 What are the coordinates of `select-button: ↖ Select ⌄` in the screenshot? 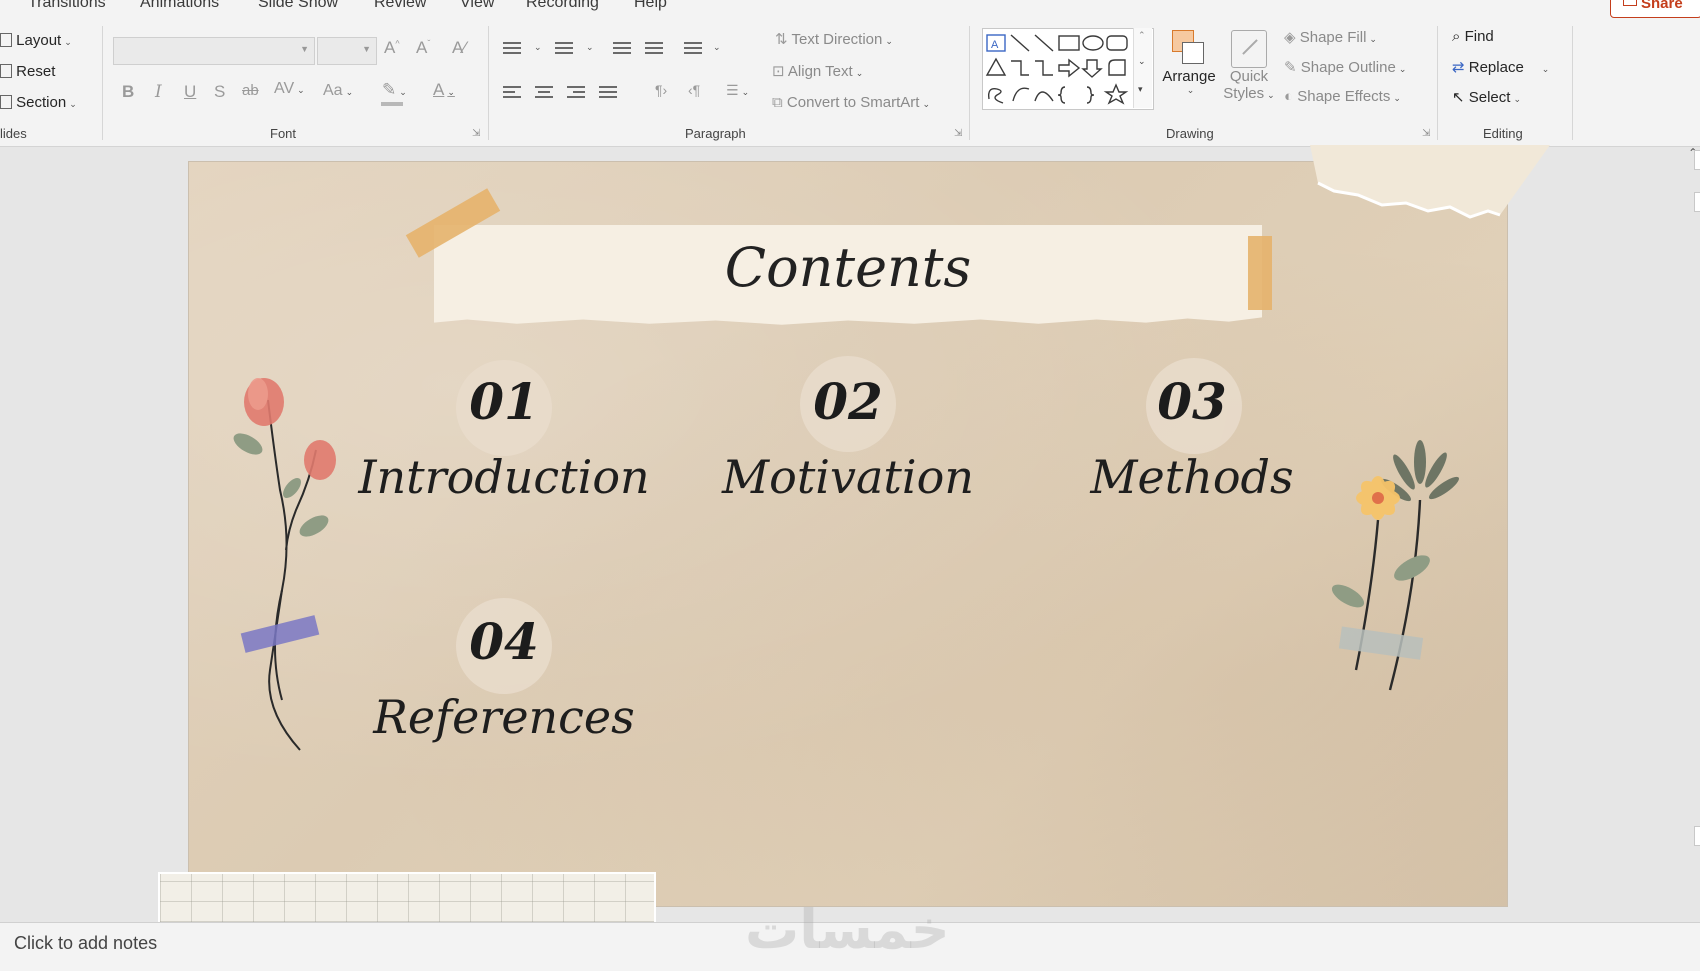 It's located at (1486, 97).